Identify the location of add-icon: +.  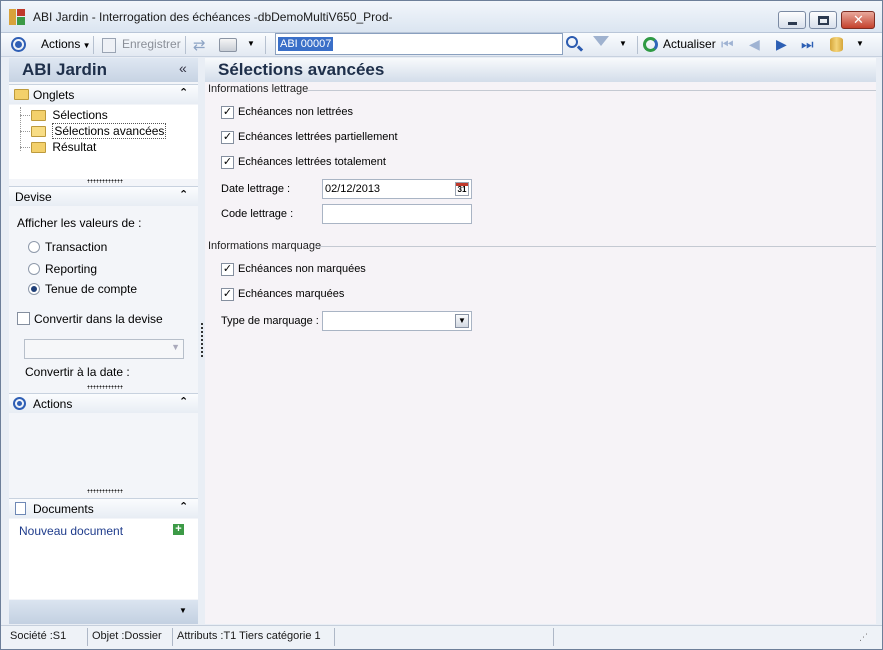
(178, 529).